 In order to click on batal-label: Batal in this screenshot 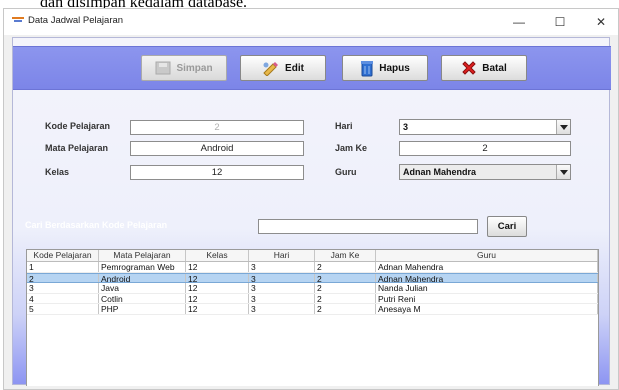, I will do `click(494, 68)`.